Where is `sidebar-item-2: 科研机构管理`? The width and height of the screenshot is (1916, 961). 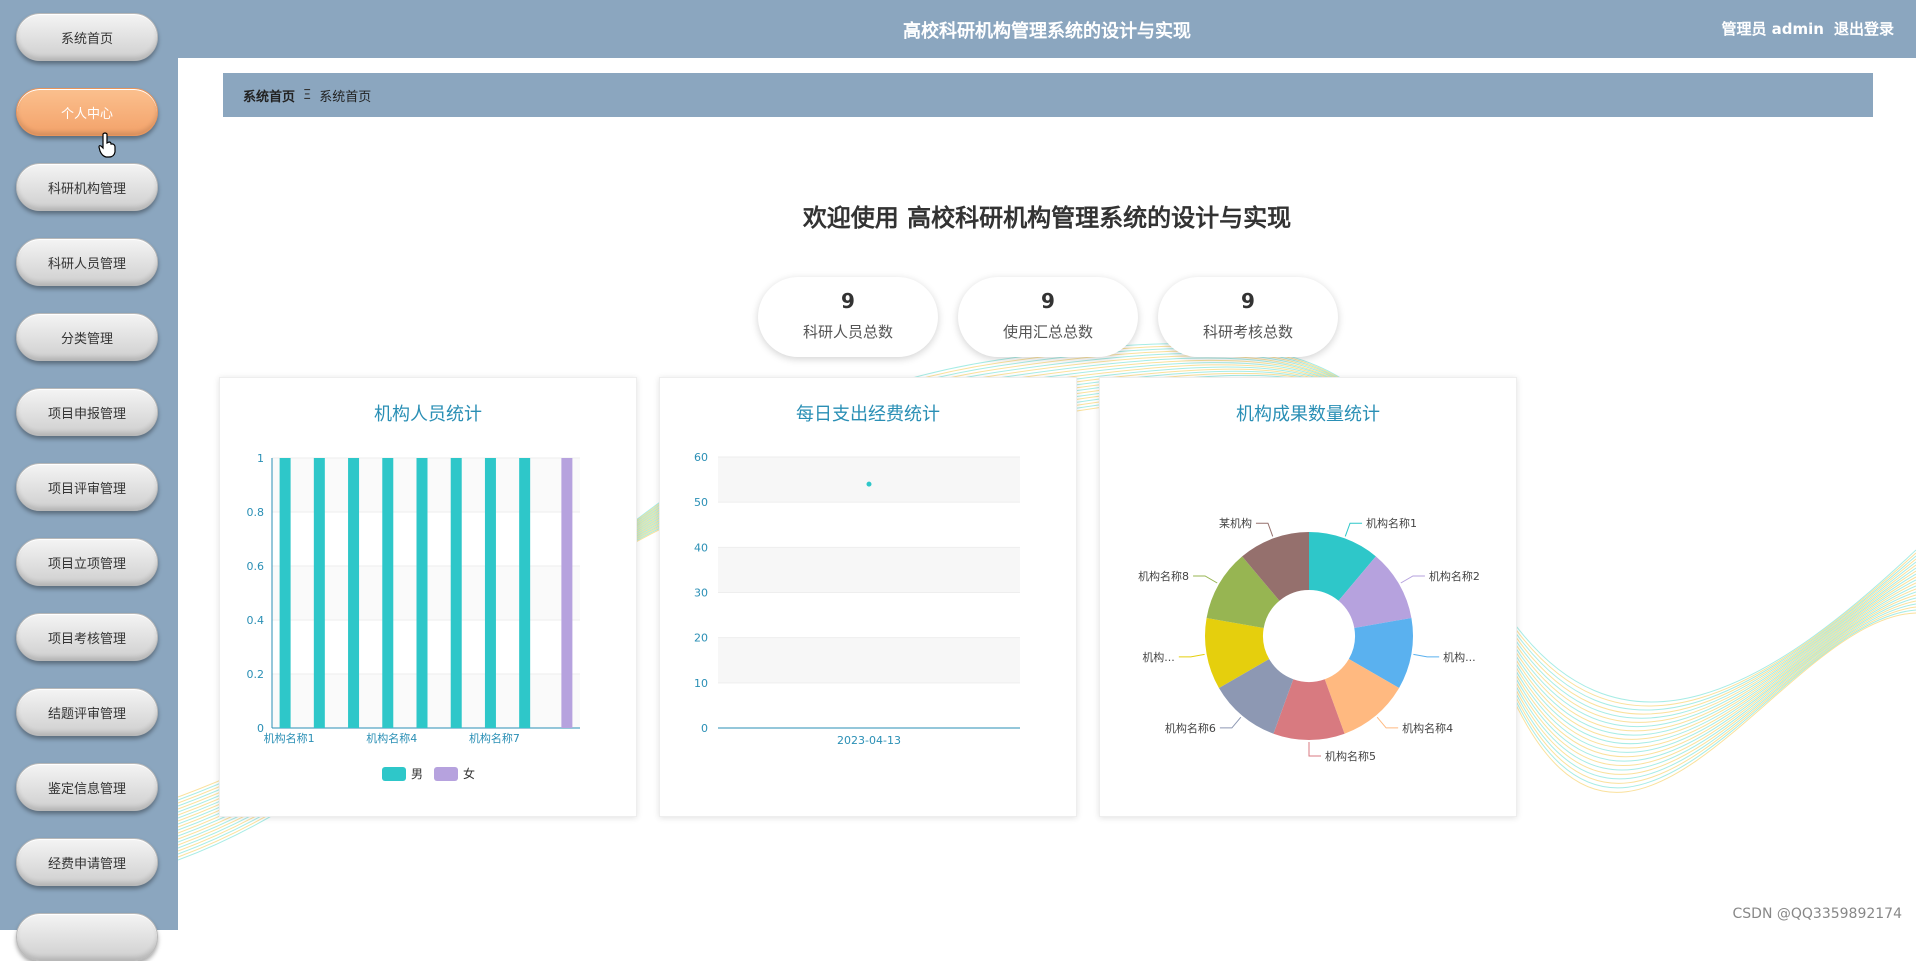
sidebar-item-2: 科研机构管理 is located at coordinates (87, 187).